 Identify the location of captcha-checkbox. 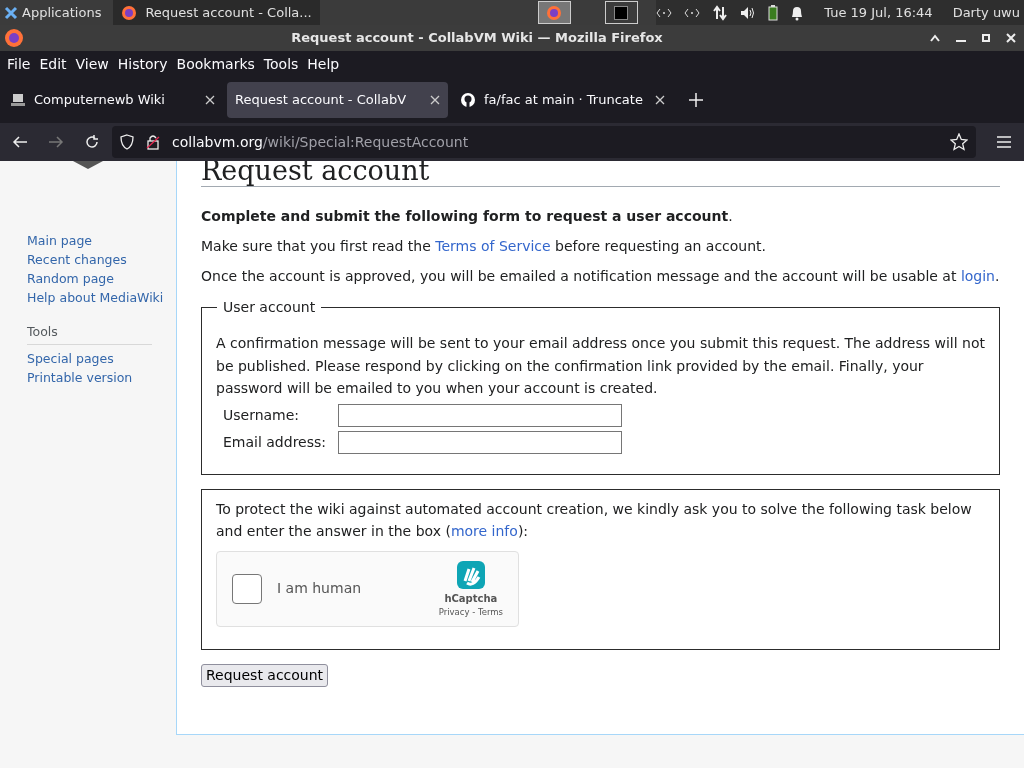
(247, 588).